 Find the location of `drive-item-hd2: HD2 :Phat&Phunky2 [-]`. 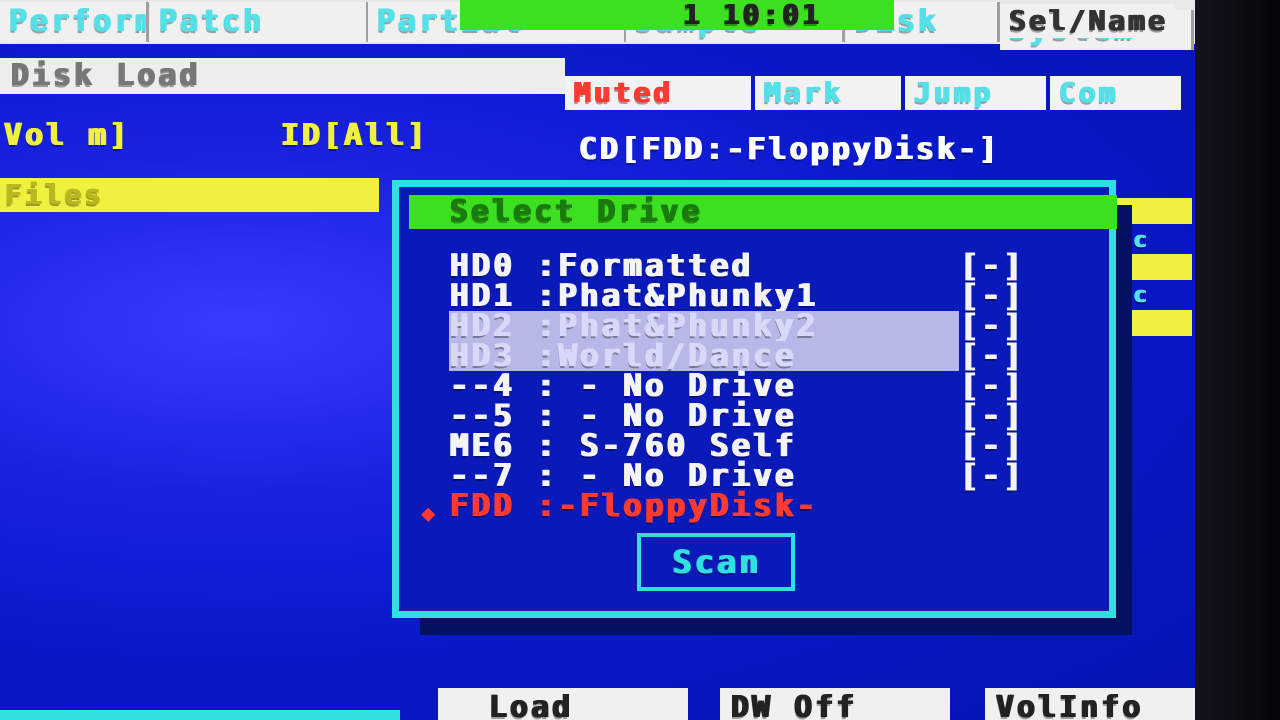

drive-item-hd2: HD2 :Phat&Phunky2 [-] is located at coordinates (736, 326).